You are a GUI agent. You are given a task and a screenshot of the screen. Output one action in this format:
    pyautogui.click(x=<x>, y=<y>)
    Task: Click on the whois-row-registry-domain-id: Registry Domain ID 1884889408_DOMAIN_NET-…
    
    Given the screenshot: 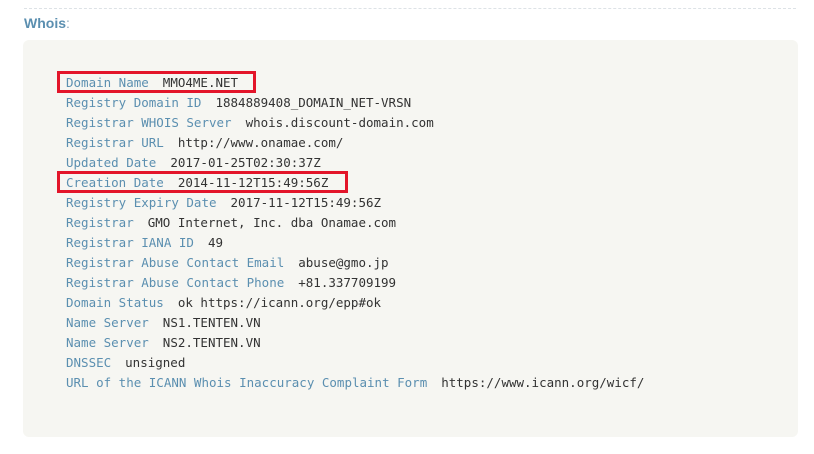 What is the action you would take?
    pyautogui.click(x=355, y=103)
    